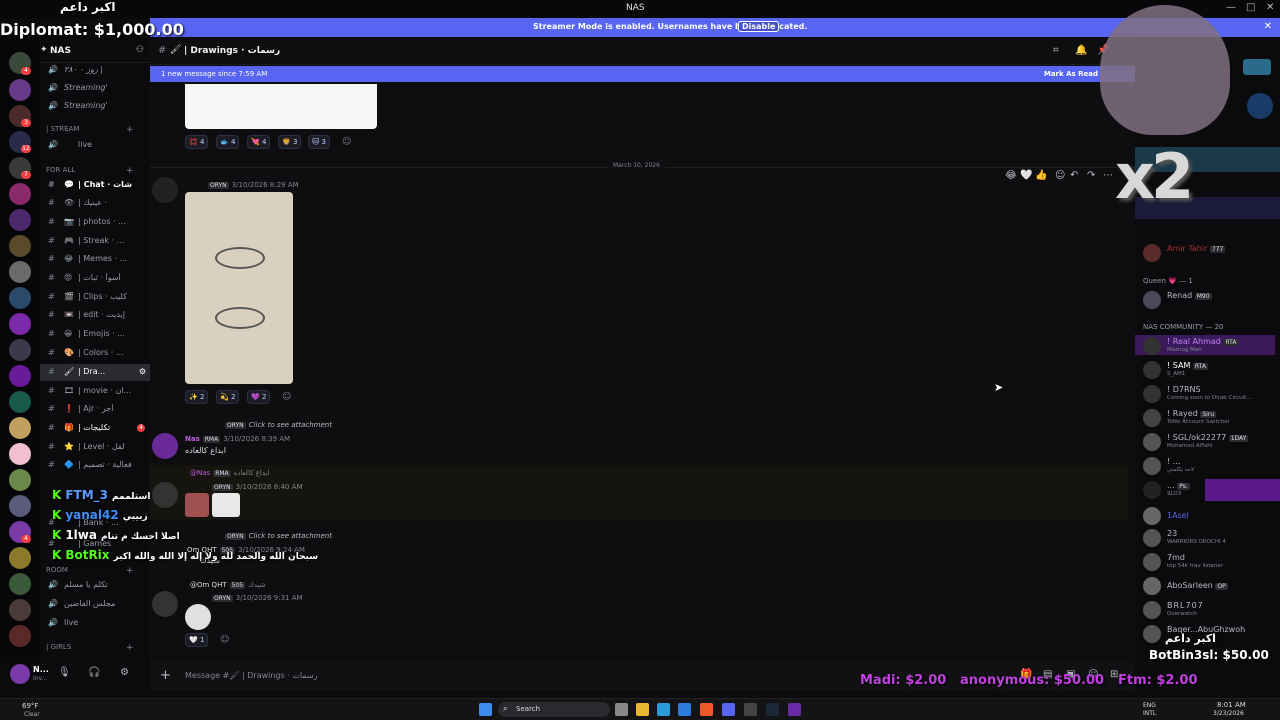  Describe the element at coordinates (1026, 175) in the screenshot. I see `heart-icon: 🤍` at that location.